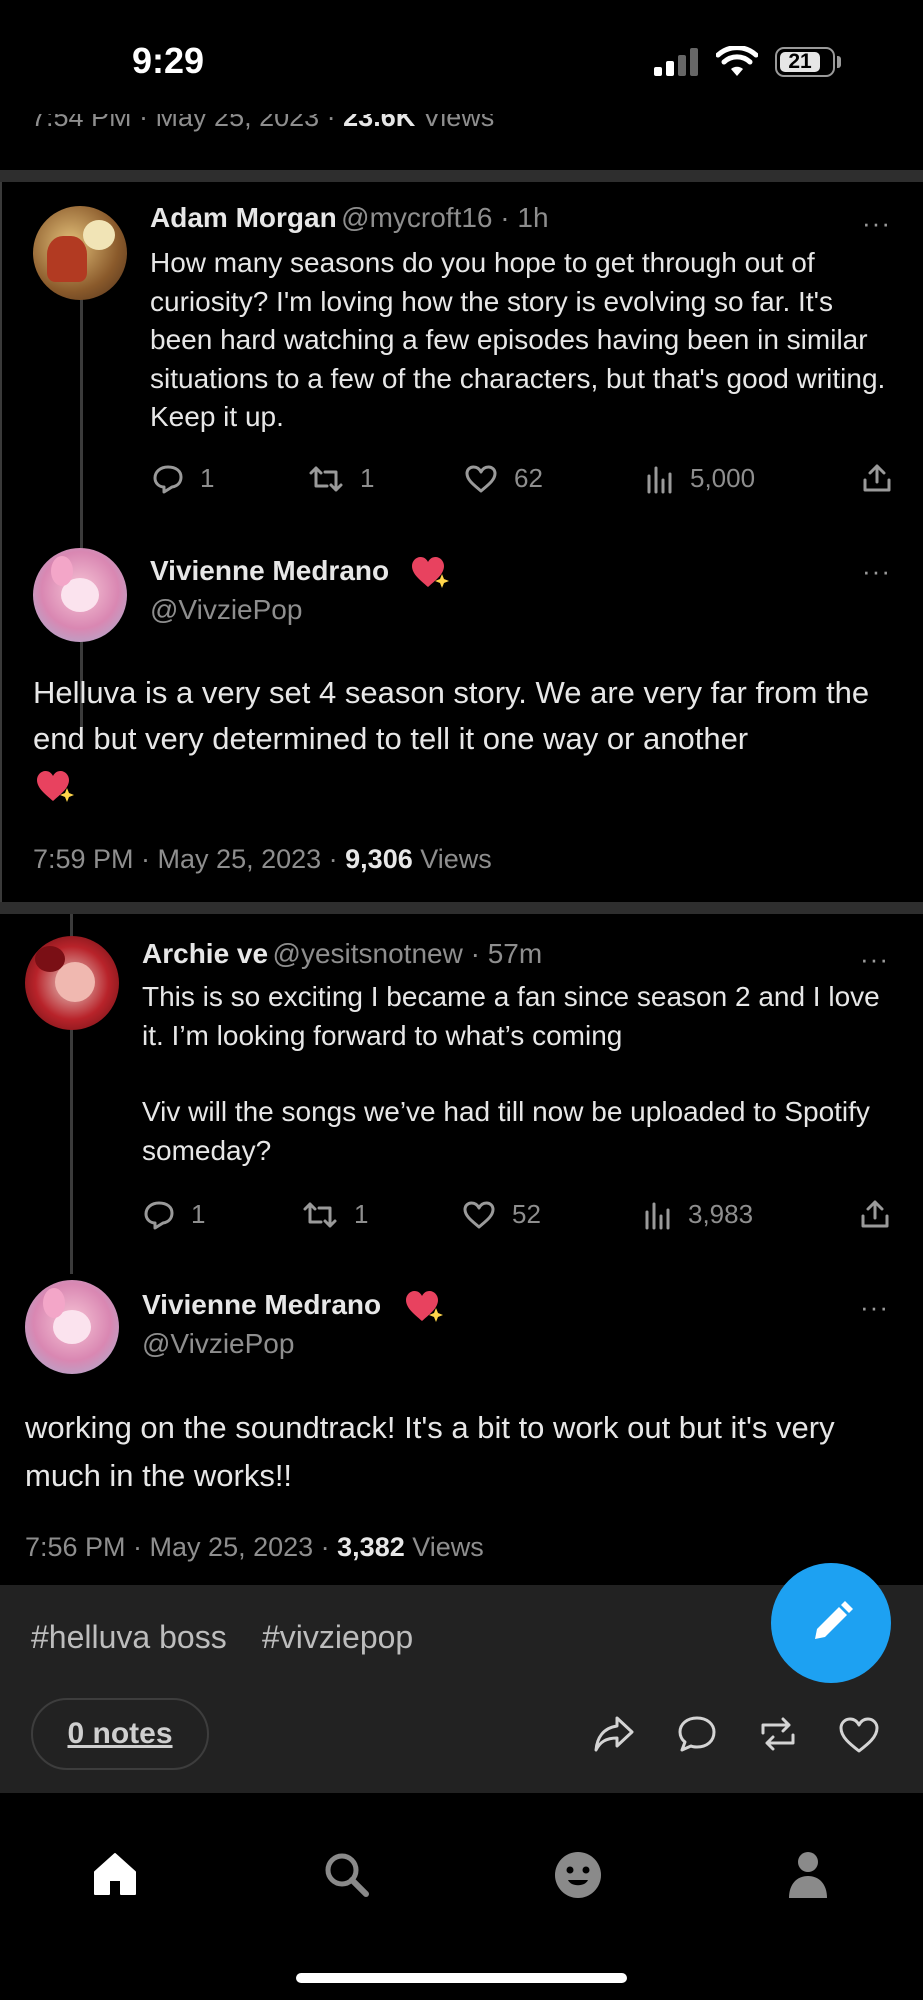 The width and height of the screenshot is (923, 2000). Describe the element at coordinates (168, 60) in the screenshot. I see `status-time: 9:29` at that location.